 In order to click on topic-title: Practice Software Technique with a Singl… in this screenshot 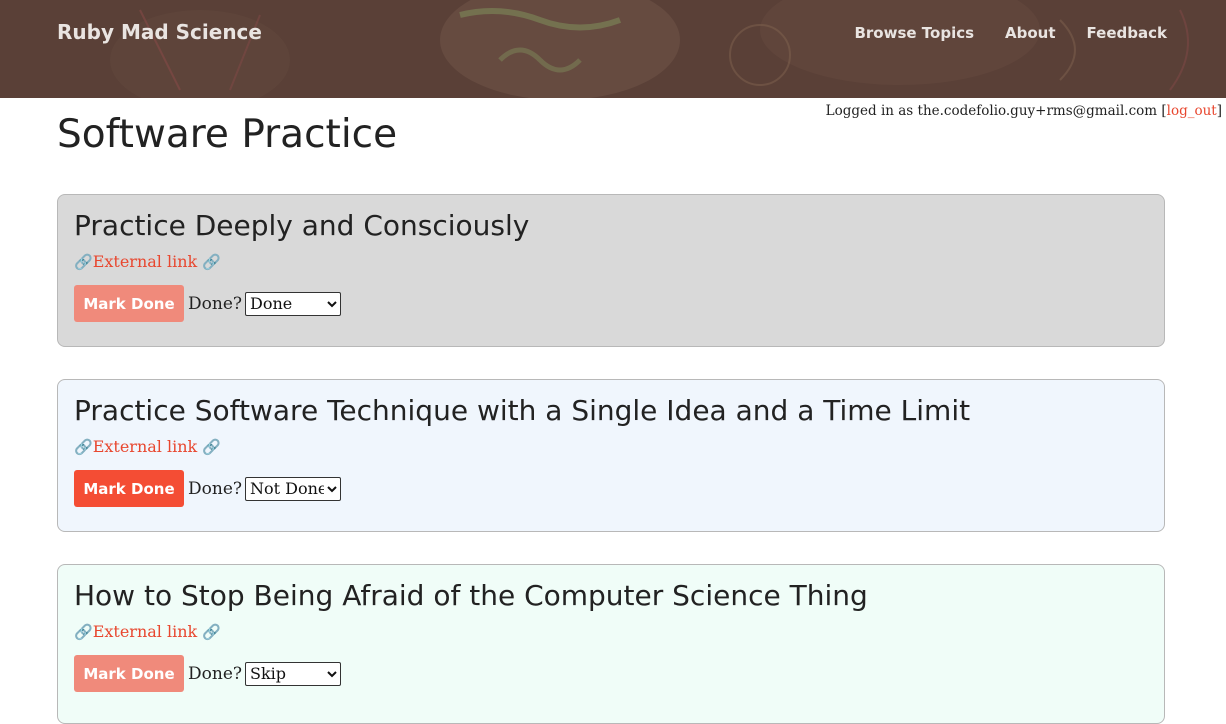, I will do `click(522, 410)`.